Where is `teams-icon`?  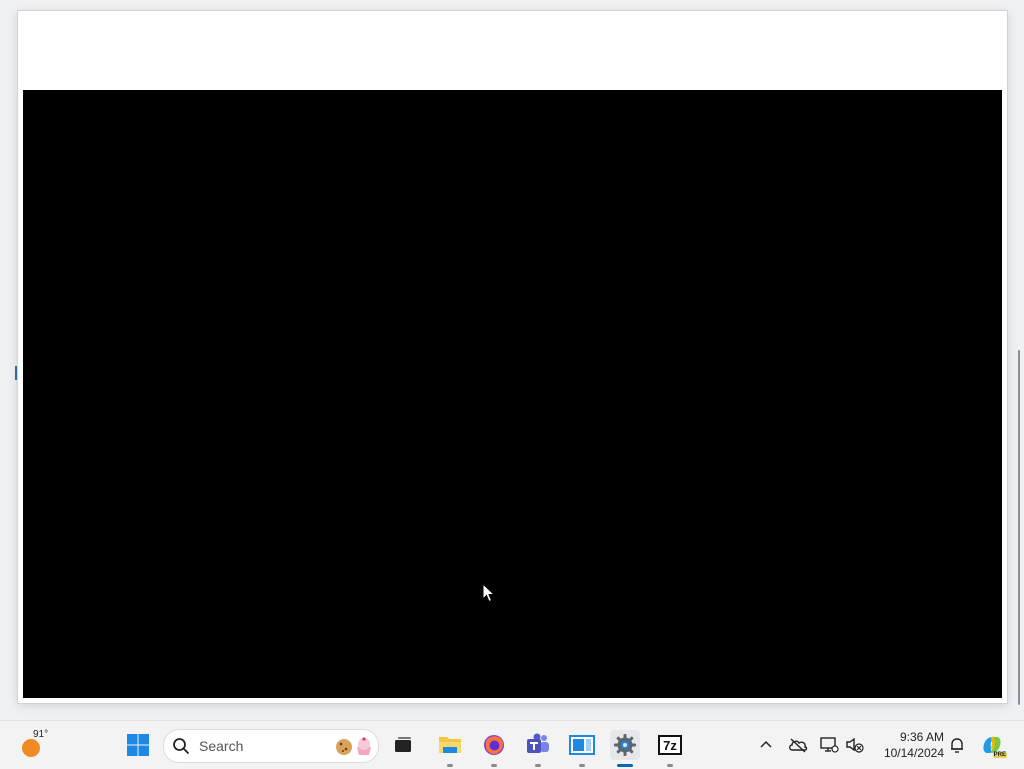 teams-icon is located at coordinates (538, 743).